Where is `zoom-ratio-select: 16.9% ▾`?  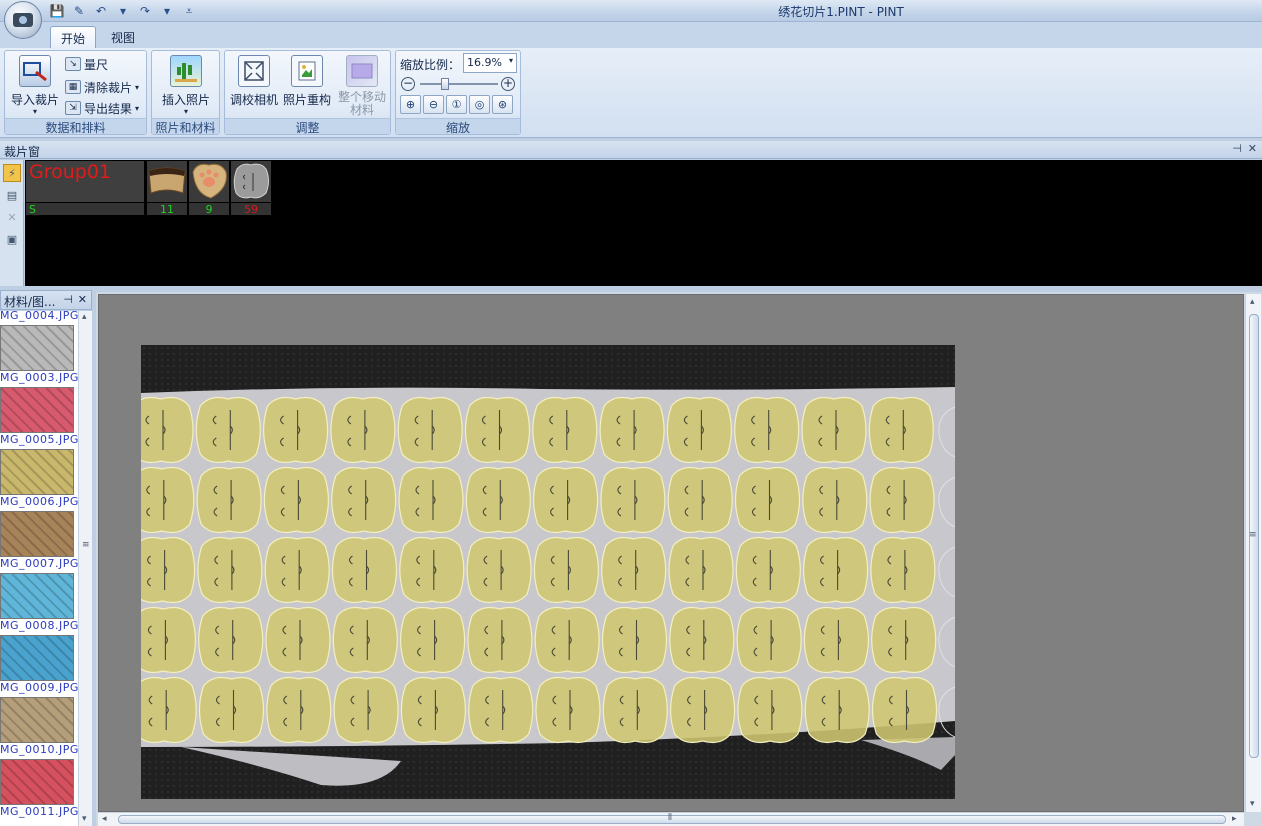
zoom-ratio-select: 16.9% ▾ is located at coordinates (490, 63).